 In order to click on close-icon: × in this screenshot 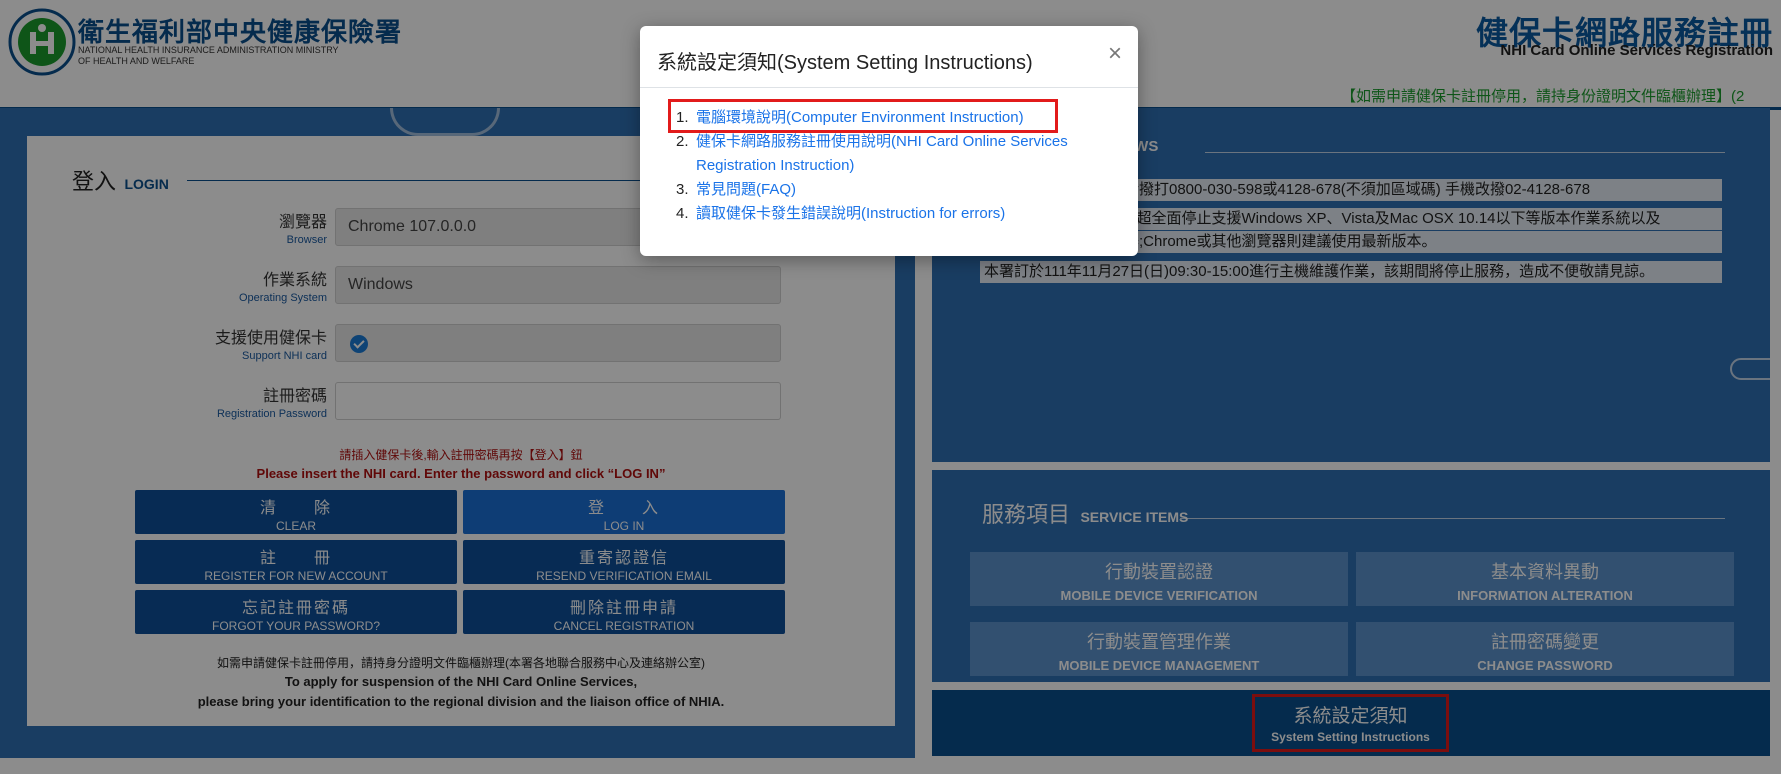, I will do `click(1115, 54)`.